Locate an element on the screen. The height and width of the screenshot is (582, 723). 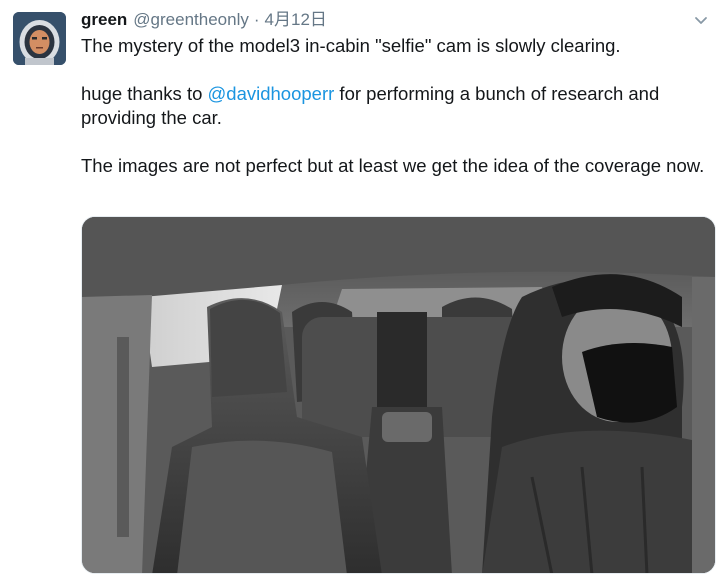
astronaut-avatar-icon is located at coordinates (39, 38).